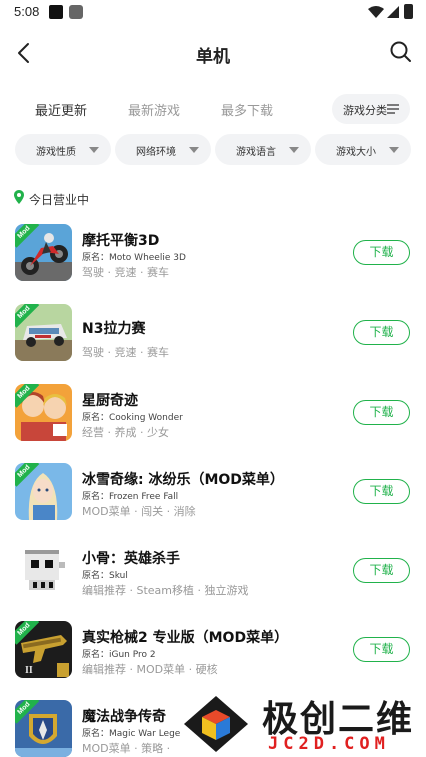  Describe the element at coordinates (125, 432) in the screenshot. I see `game-tags: 经营 · 养成 · 少女` at that location.